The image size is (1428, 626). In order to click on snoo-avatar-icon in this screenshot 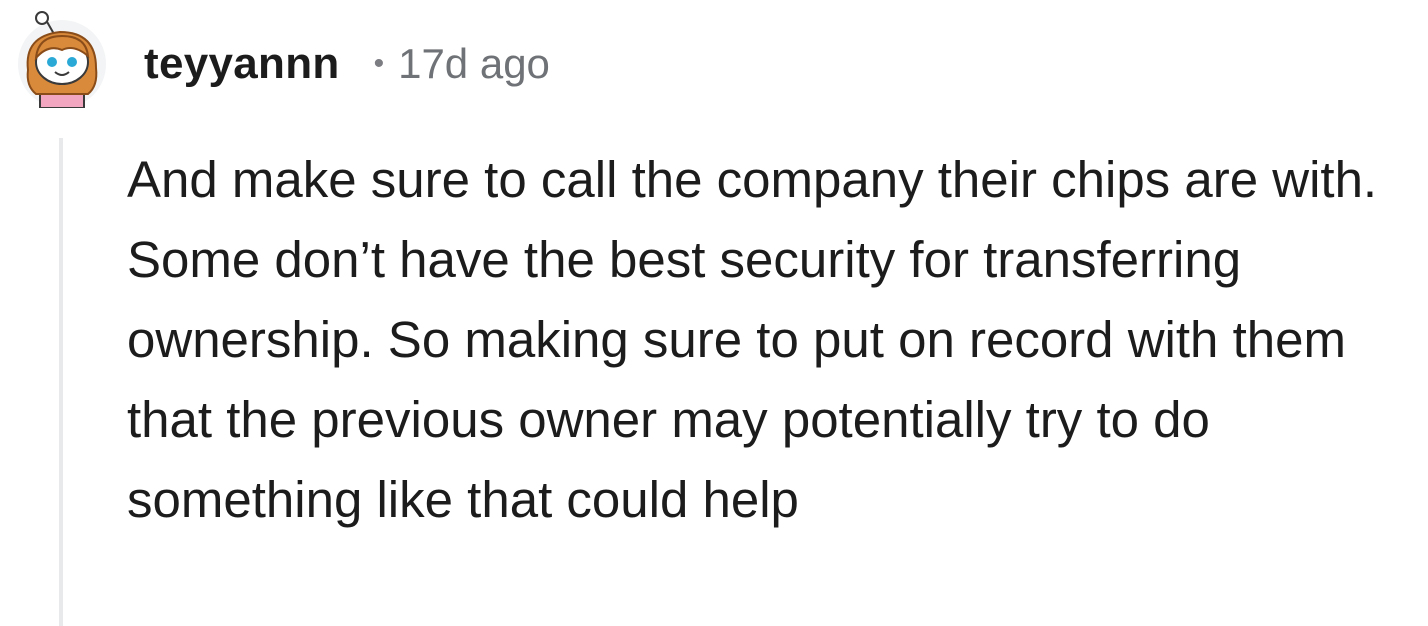, I will do `click(62, 59)`.